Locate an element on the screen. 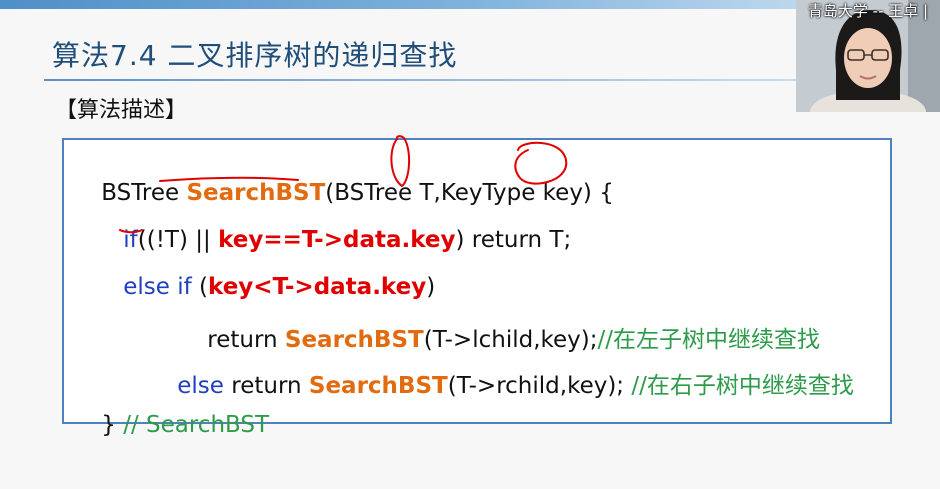 This screenshot has width=940, height=489. code-token: } is located at coordinates (112, 425).